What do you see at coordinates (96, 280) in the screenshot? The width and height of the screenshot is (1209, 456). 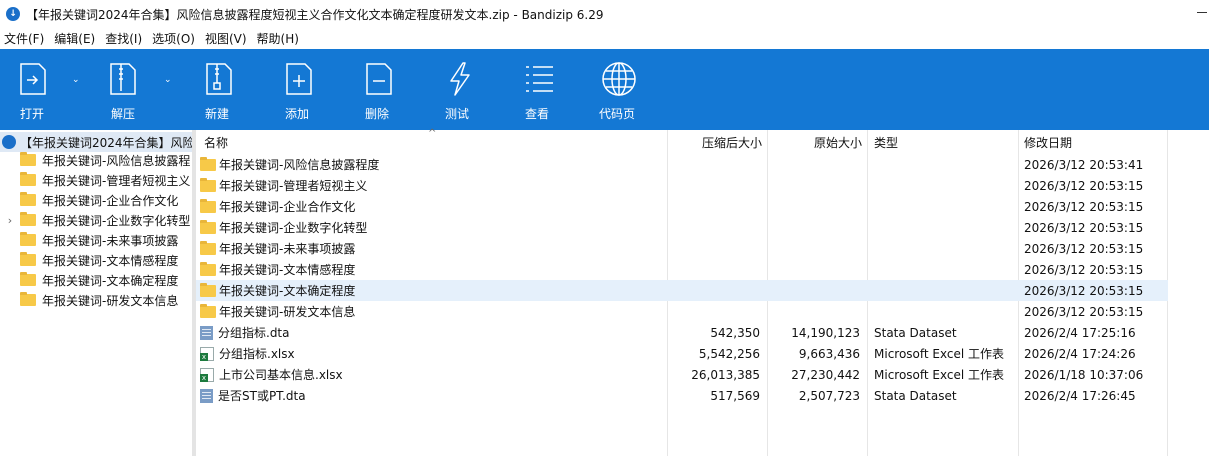 I see `tree-item: 年报关键词-文本确定程度` at bounding box center [96, 280].